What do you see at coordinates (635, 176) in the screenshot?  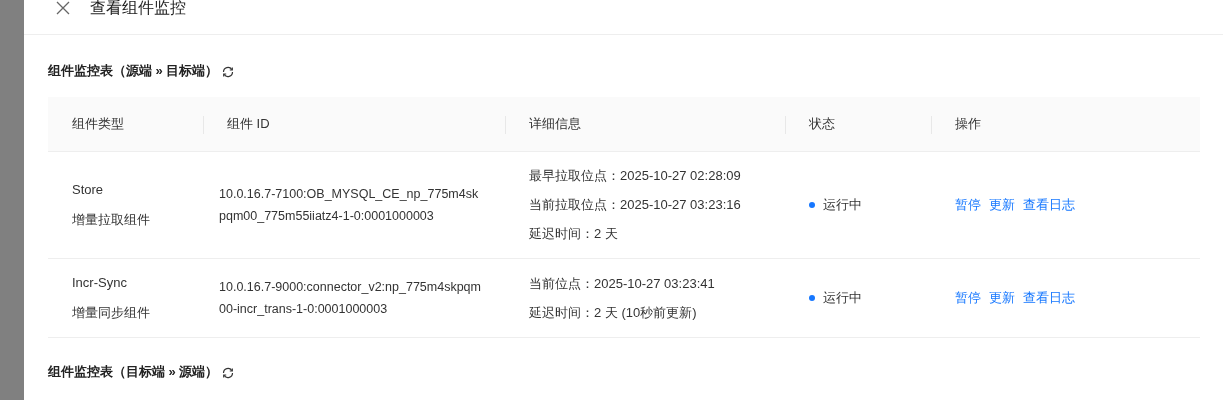 I see `detail-text: 最早拉取位点：2025-10-27 02:28:09` at bounding box center [635, 176].